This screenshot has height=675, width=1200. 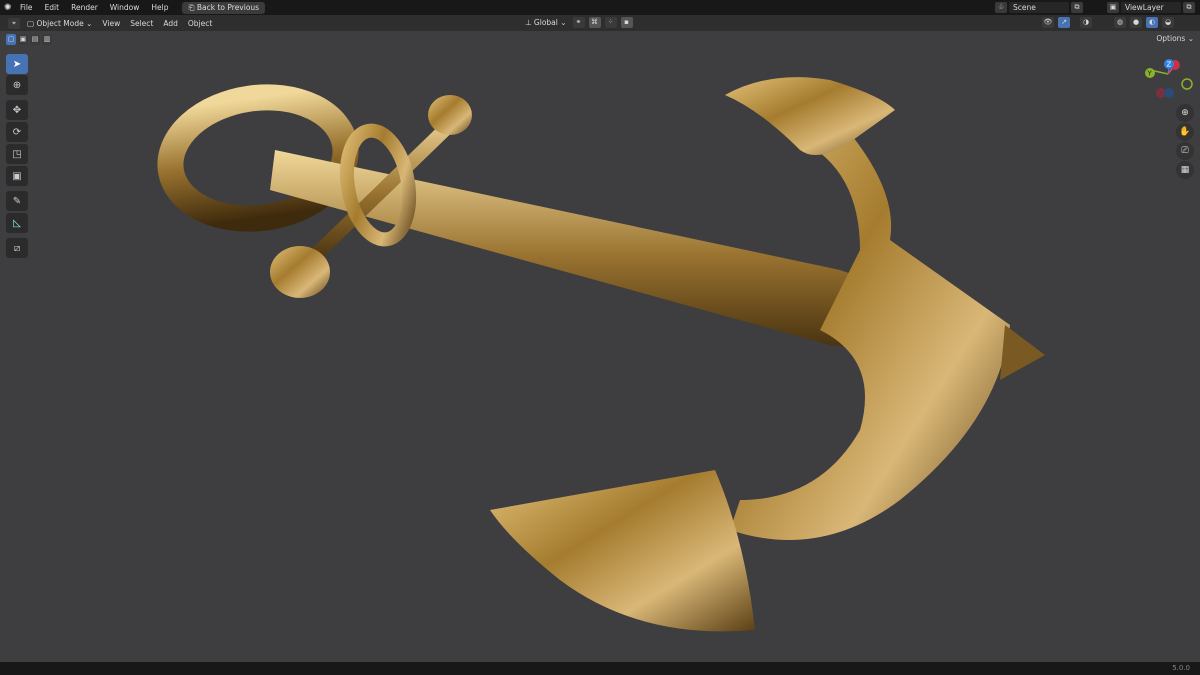 I want to click on version-label: 5.0.0, so click(x=1181, y=668).